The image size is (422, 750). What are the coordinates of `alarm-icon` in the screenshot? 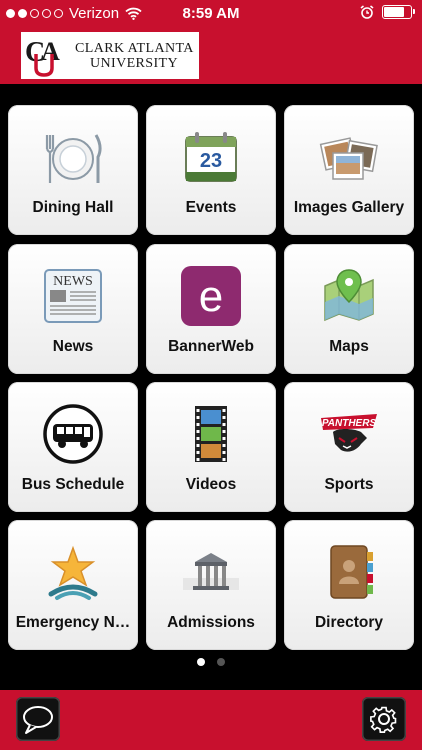 It's located at (367, 12).